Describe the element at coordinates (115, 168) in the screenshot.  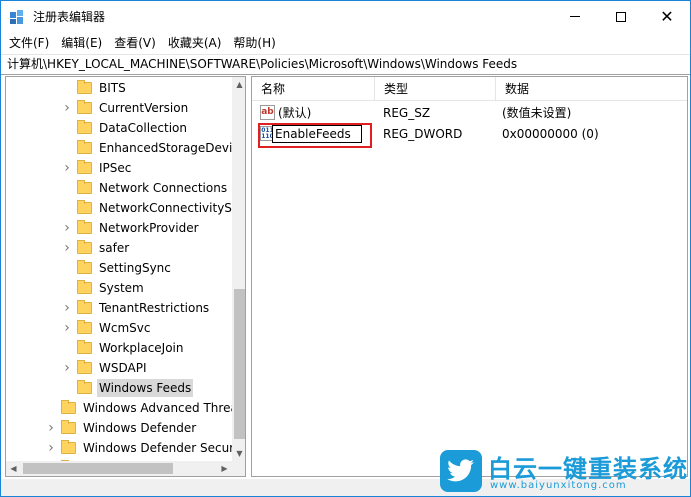
I see `tree-item-label: IPSec` at that location.